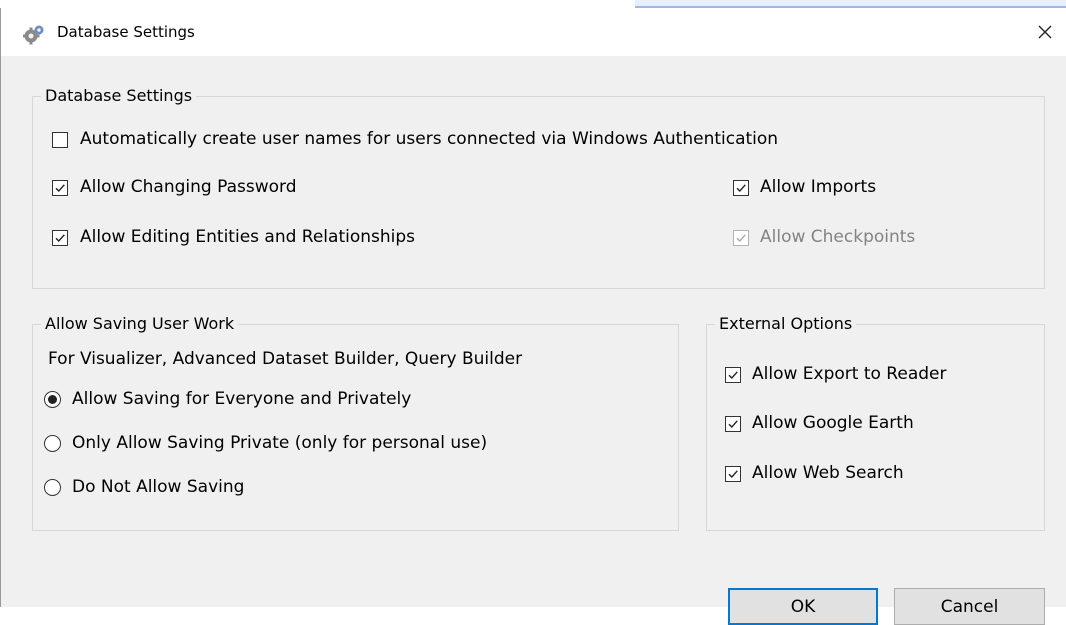 Image resolution: width=1066 pixels, height=625 pixels. Describe the element at coordinates (52, 487) in the screenshot. I see `no-saving-radio` at that location.